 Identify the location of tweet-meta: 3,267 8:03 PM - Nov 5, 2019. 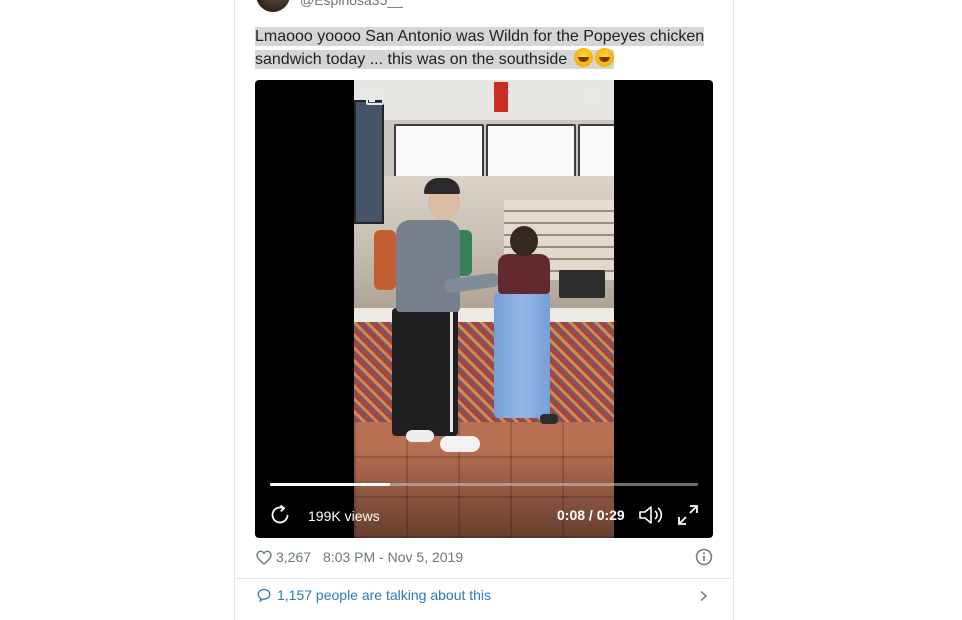
(359, 557).